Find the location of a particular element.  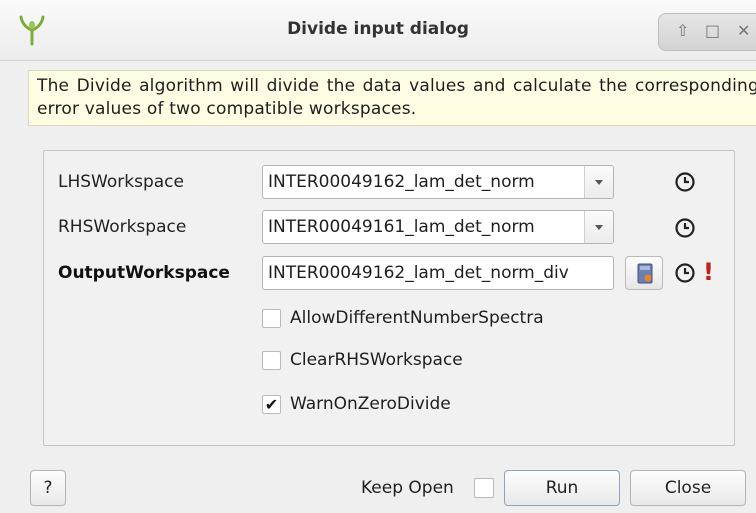

title-bar: Divide input dialog ⇧ □ ✕ is located at coordinates (378, 30).